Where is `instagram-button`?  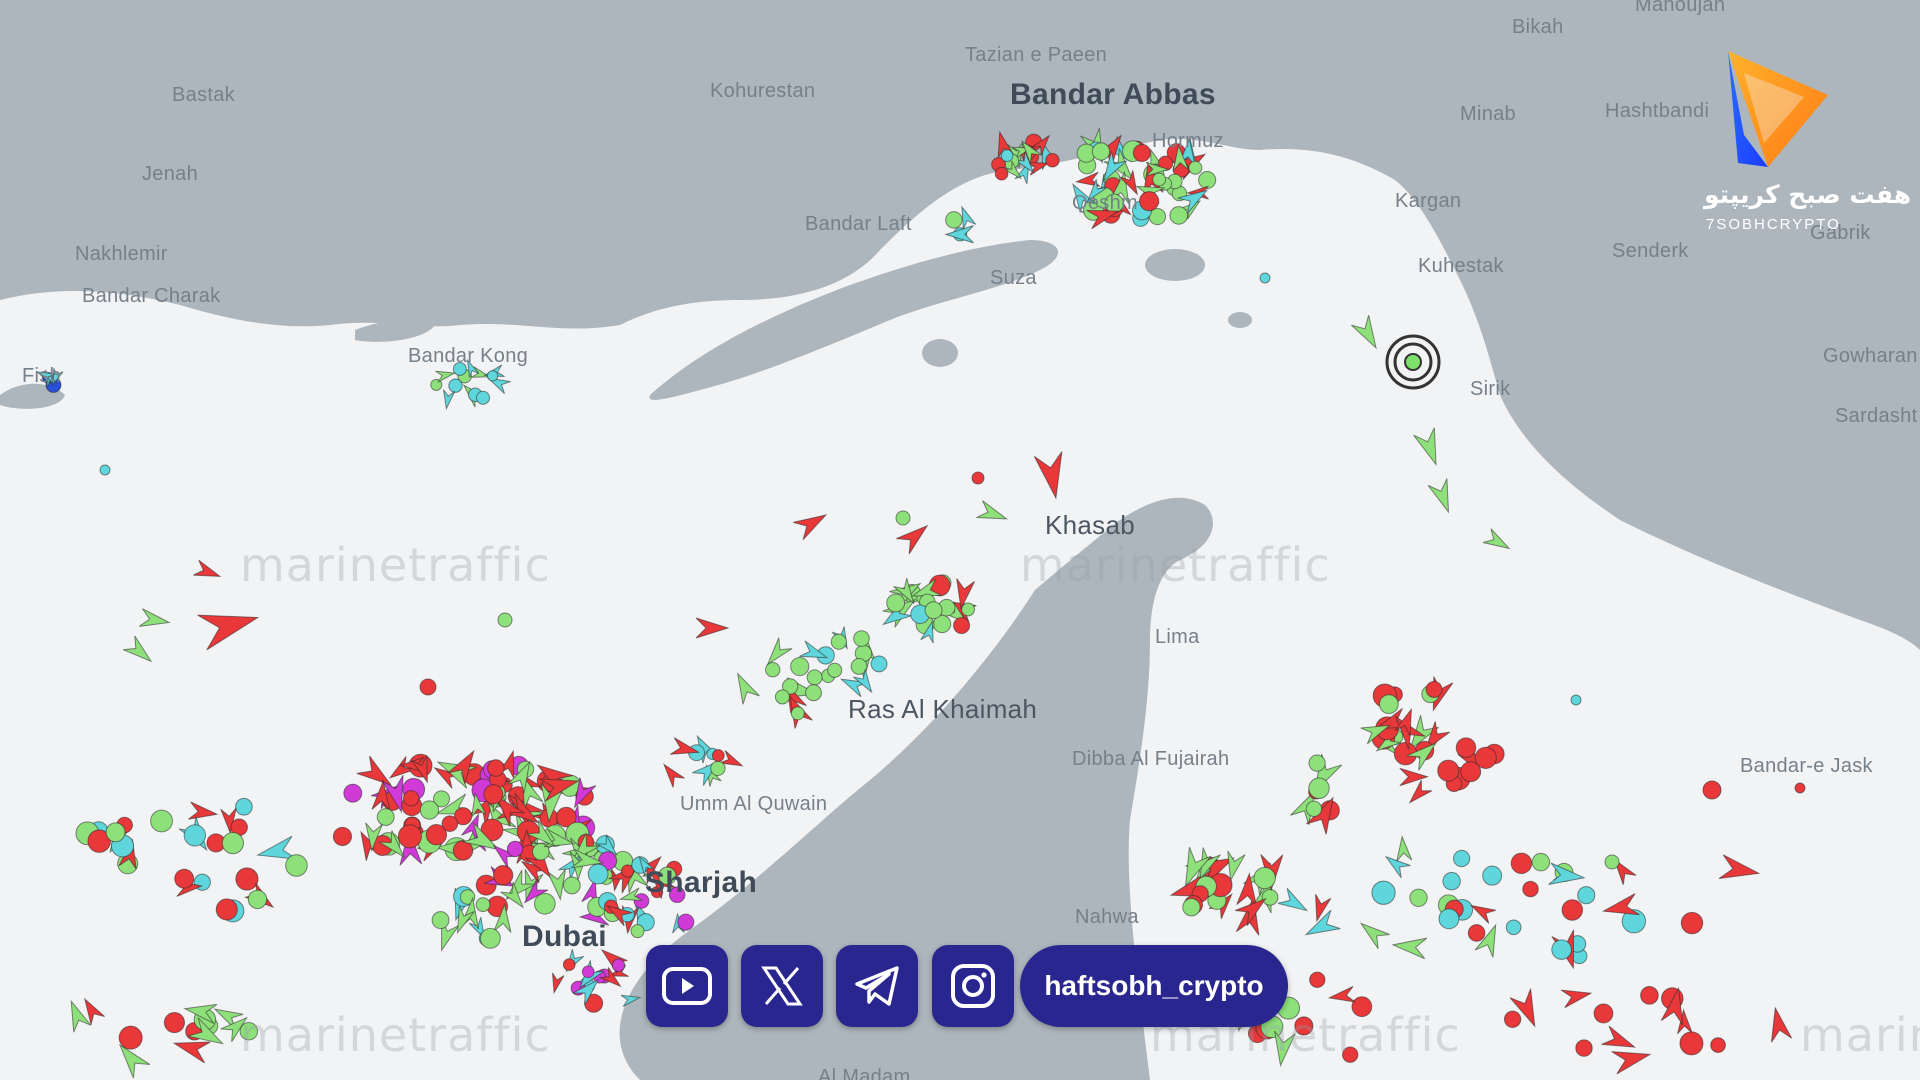 instagram-button is located at coordinates (973, 986).